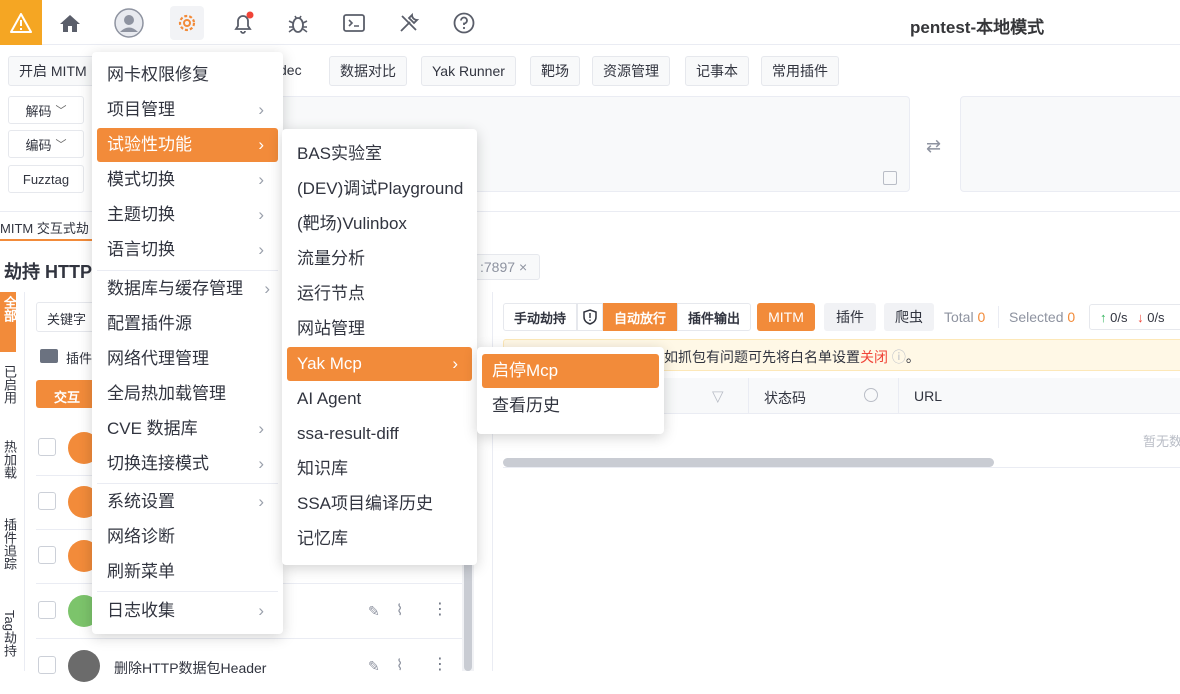 The image size is (1180, 694). I want to click on menu-item-run-node: 运行节点, so click(379, 294).